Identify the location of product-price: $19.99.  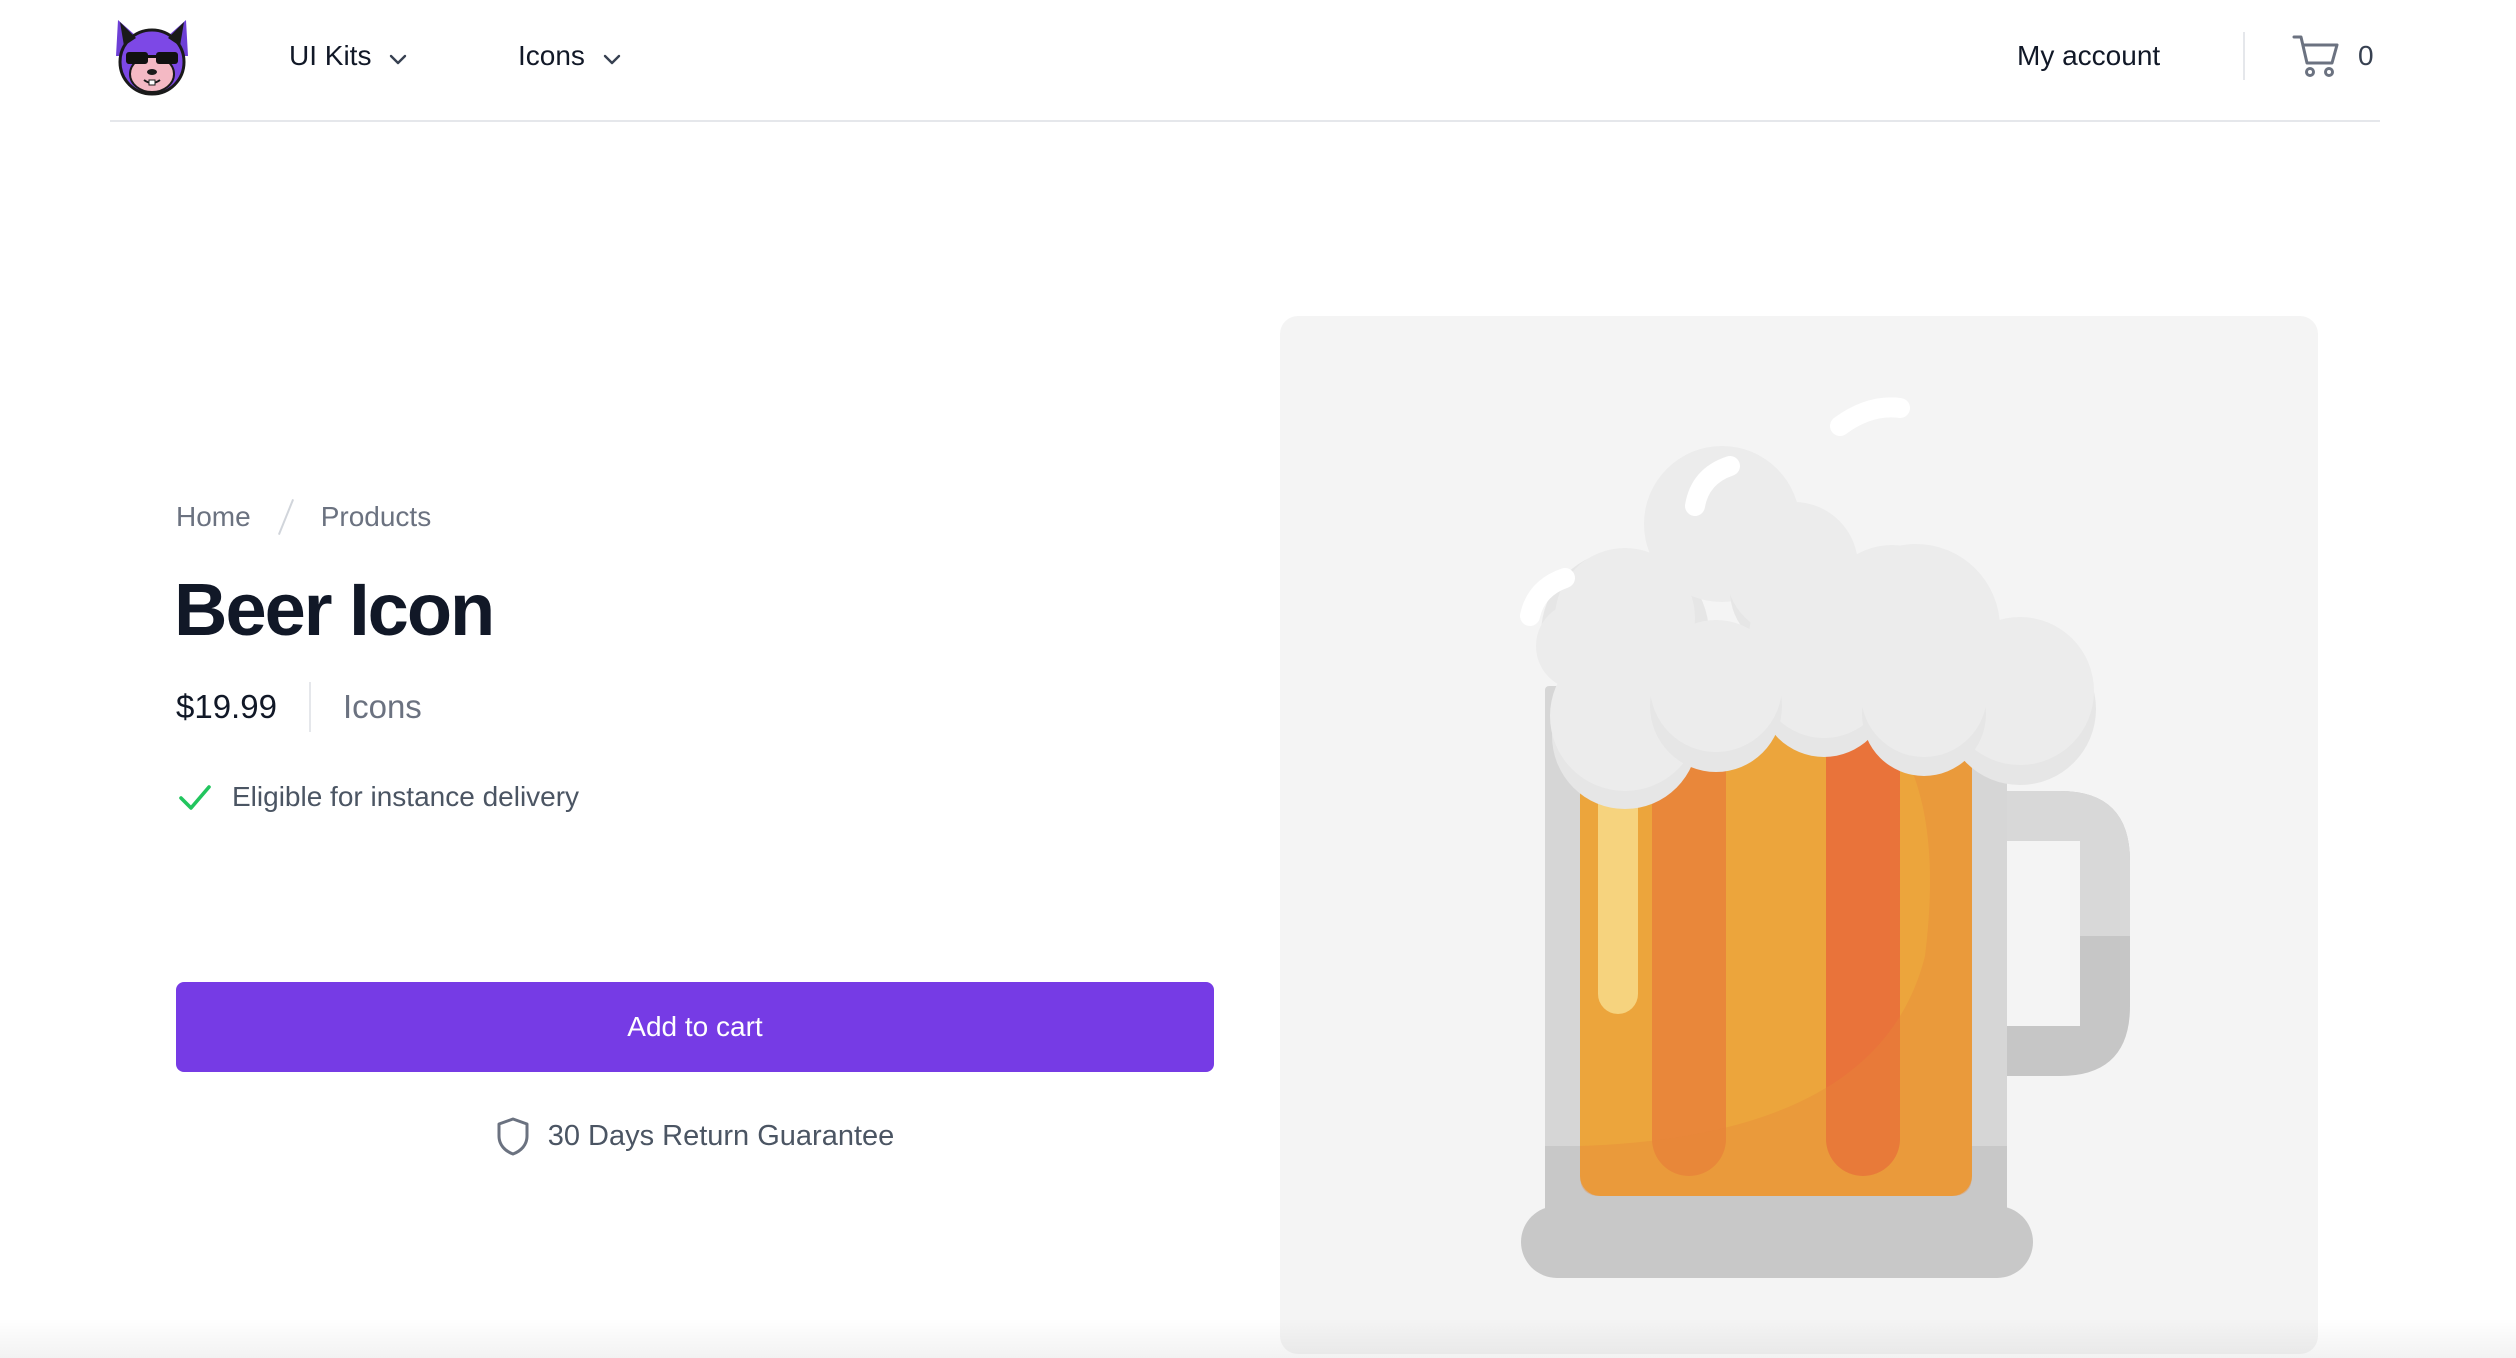
(226, 706).